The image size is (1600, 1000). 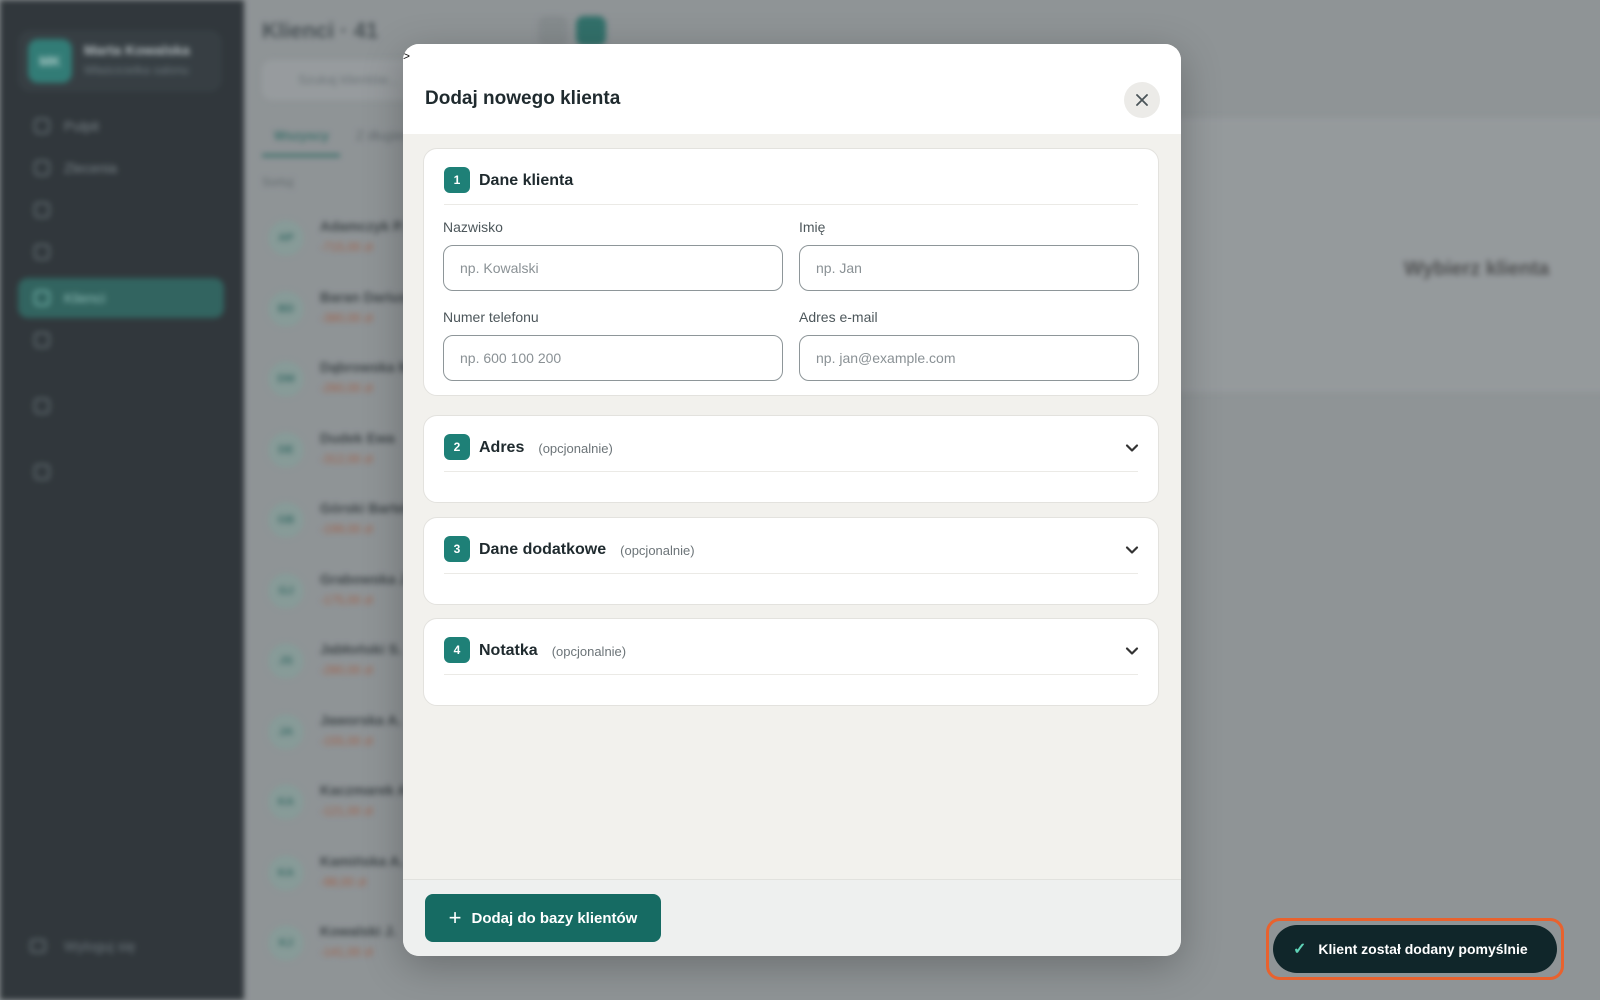 I want to click on toast-message: Klient został dodany pomyślnie, so click(x=1423, y=949).